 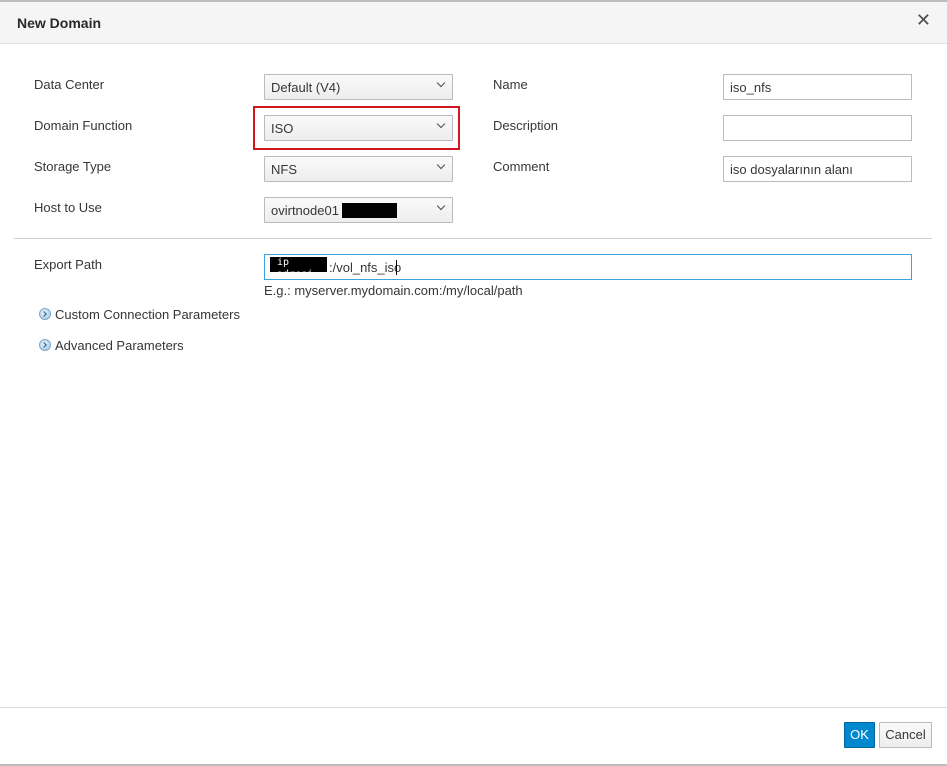 I want to click on dialog-header: New Domain ✕, so click(x=473, y=23).